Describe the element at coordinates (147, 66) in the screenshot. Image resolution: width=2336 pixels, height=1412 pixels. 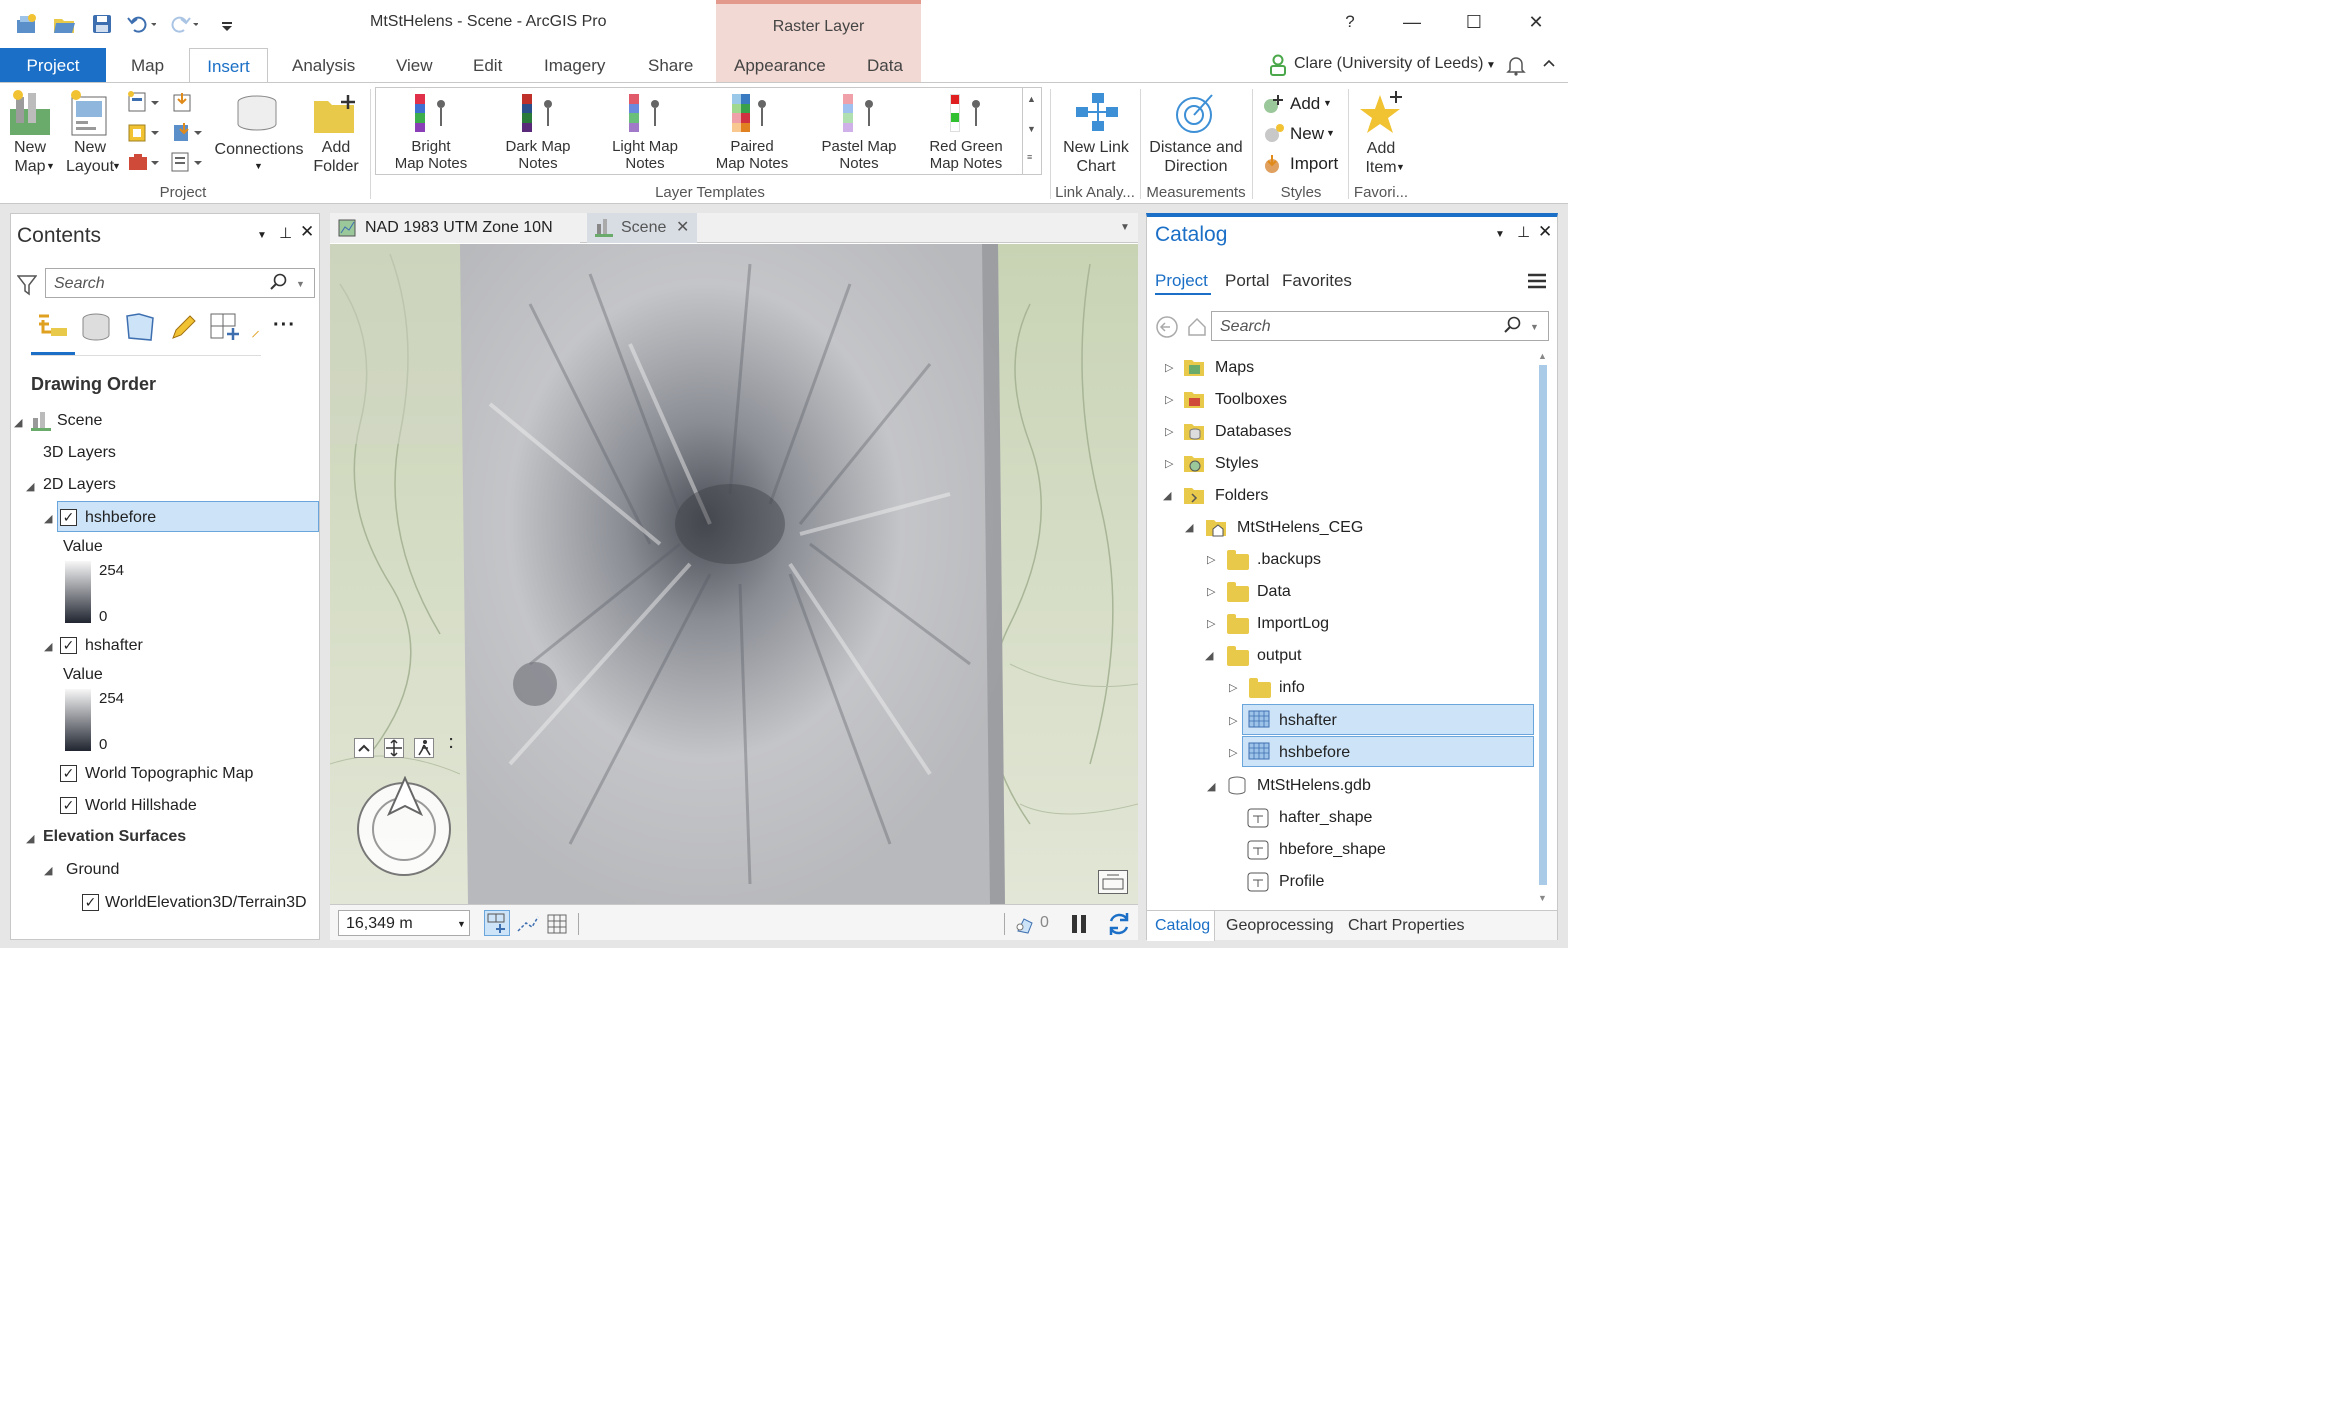
I see `tab-map: Map` at that location.